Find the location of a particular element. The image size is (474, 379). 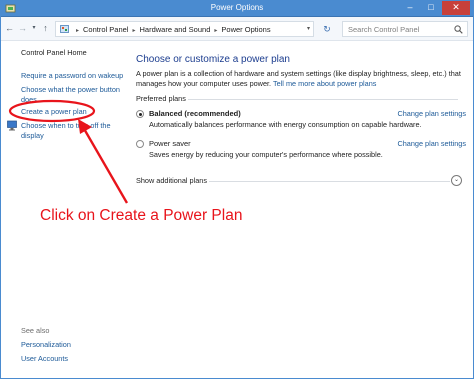

up-button: ↑ is located at coordinates (45, 28).